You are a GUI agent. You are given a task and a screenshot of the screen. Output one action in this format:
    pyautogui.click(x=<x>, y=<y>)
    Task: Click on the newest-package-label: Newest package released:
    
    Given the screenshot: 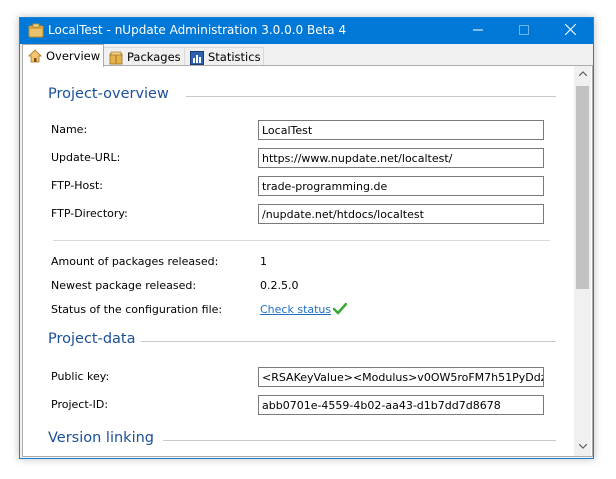 What is the action you would take?
    pyautogui.click(x=124, y=285)
    